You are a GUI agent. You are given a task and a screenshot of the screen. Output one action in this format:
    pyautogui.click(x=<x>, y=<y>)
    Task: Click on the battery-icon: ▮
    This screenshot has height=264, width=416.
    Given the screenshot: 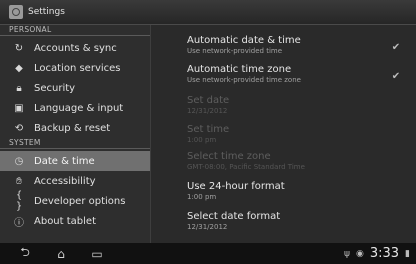 What is the action you would take?
    pyautogui.click(x=407, y=253)
    